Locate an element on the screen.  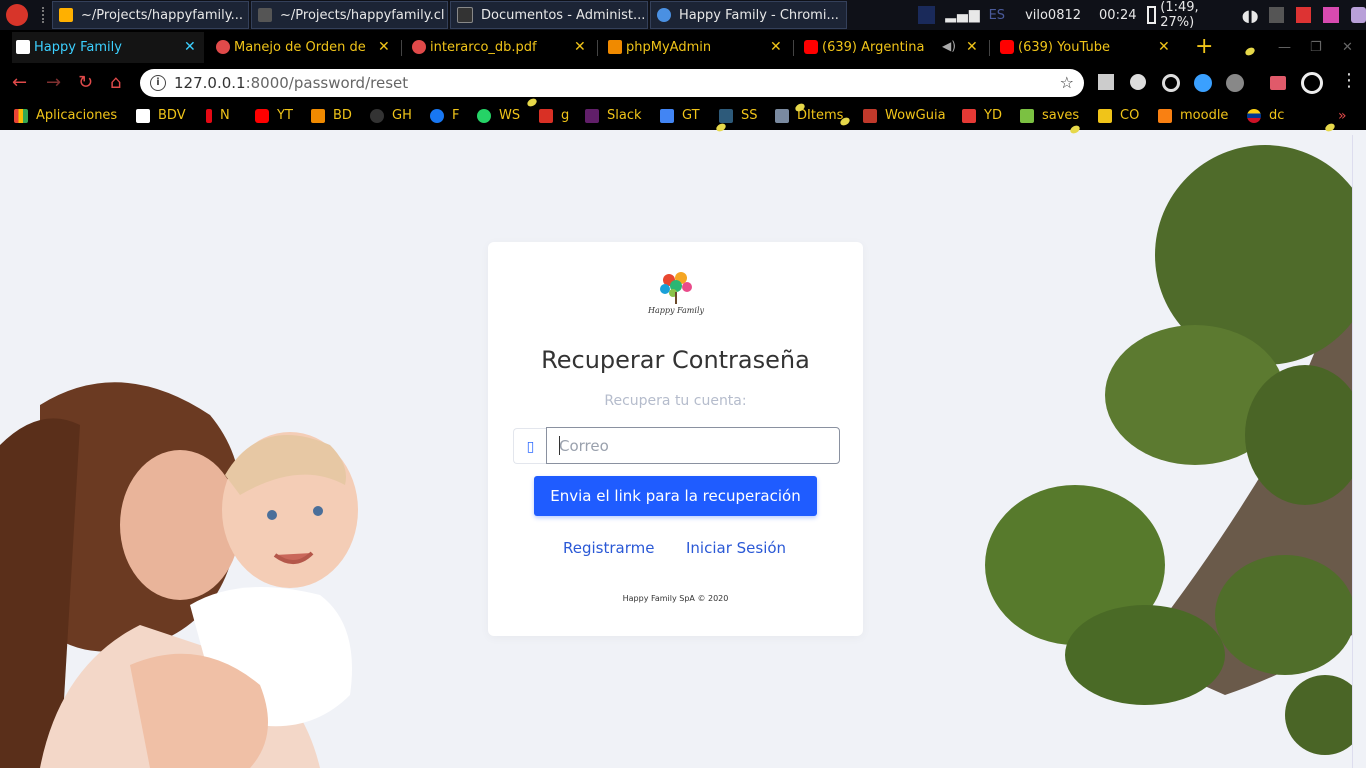
bookmark-yd: YD is located at coordinates (982, 115).